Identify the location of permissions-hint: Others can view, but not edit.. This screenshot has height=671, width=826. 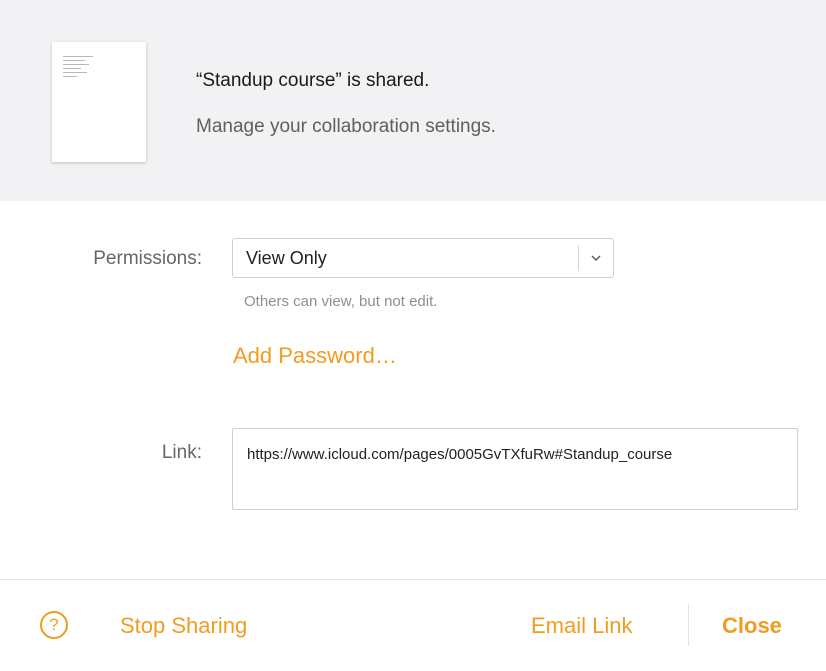
(341, 301).